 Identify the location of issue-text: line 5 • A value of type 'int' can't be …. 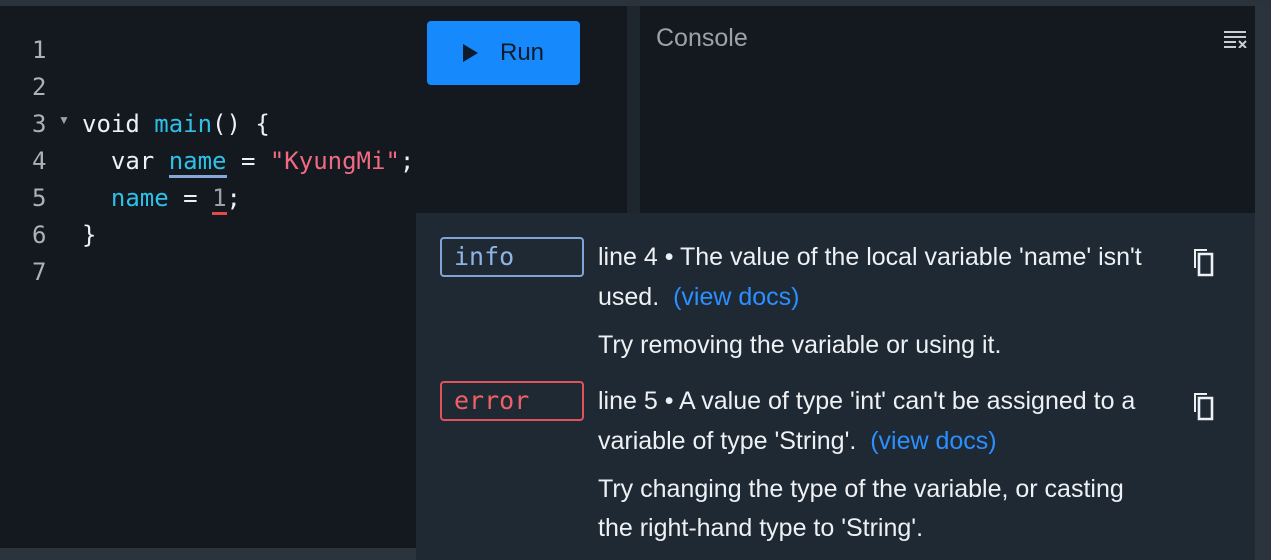
(867, 421).